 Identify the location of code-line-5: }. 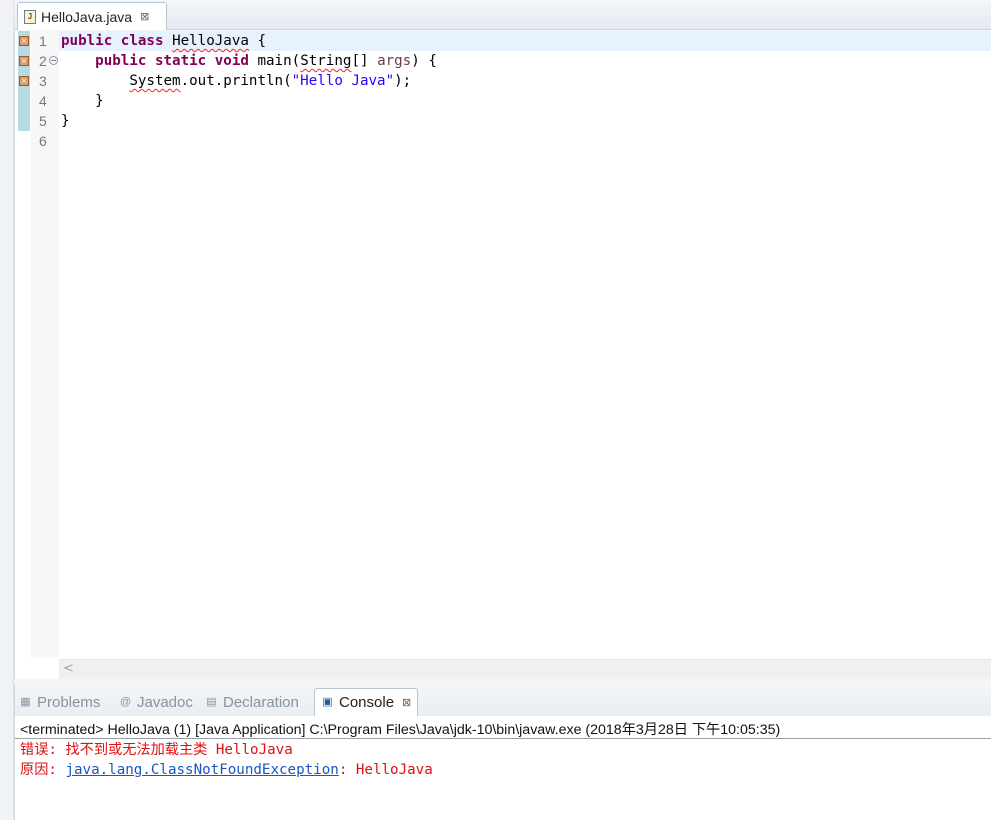
(65, 121).